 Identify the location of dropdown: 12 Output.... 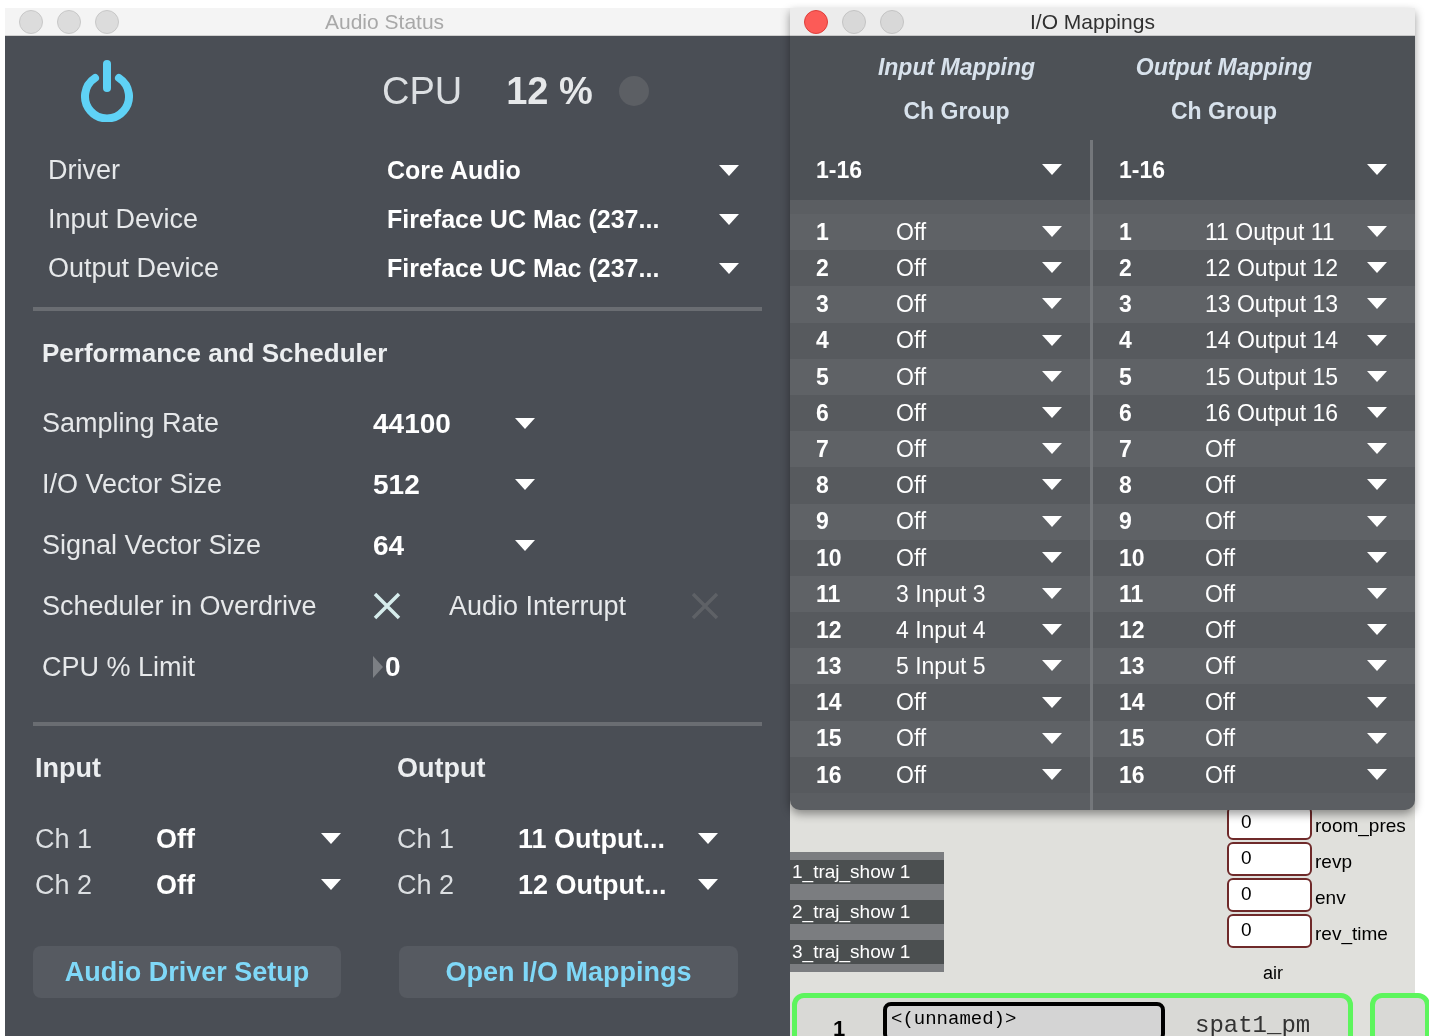
(618, 885).